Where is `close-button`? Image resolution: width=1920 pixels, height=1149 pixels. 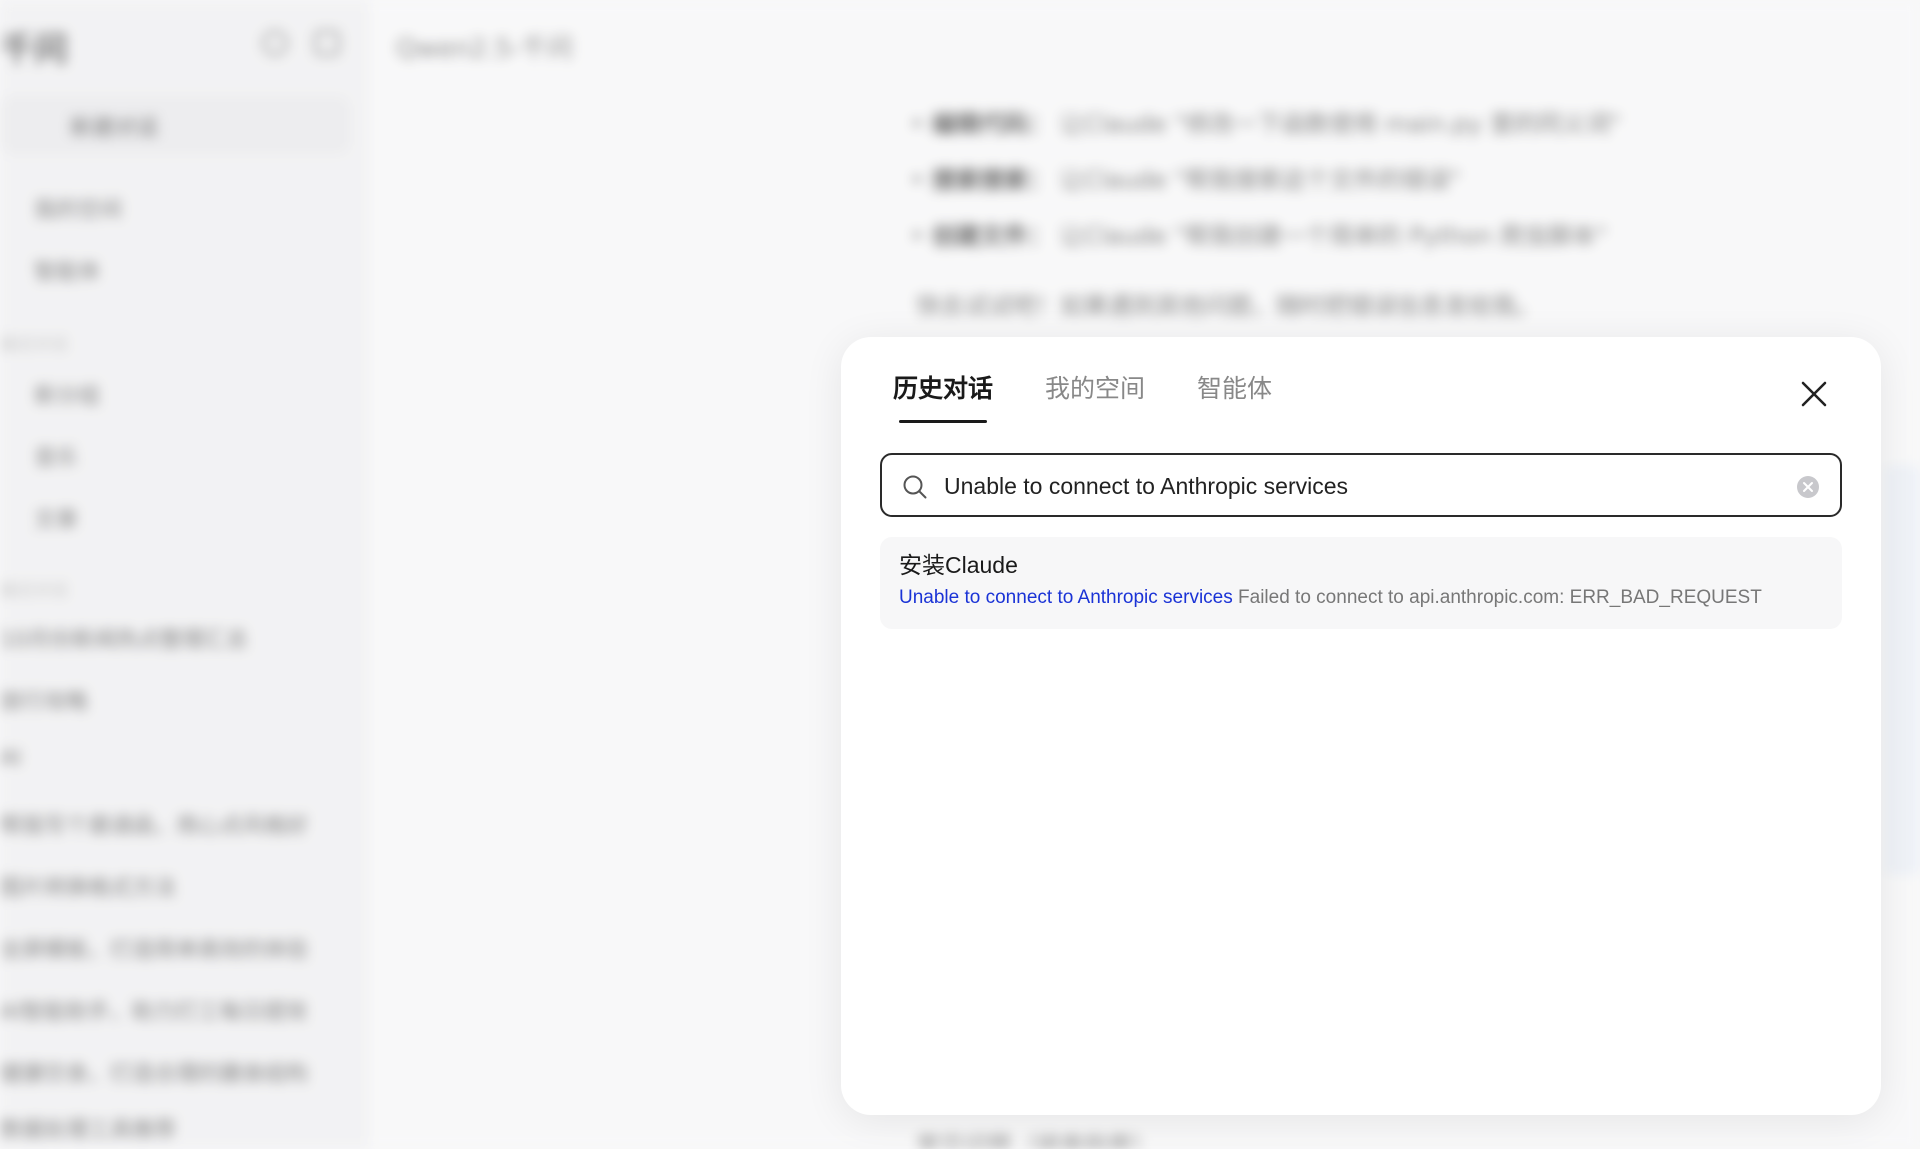
close-button is located at coordinates (1814, 394).